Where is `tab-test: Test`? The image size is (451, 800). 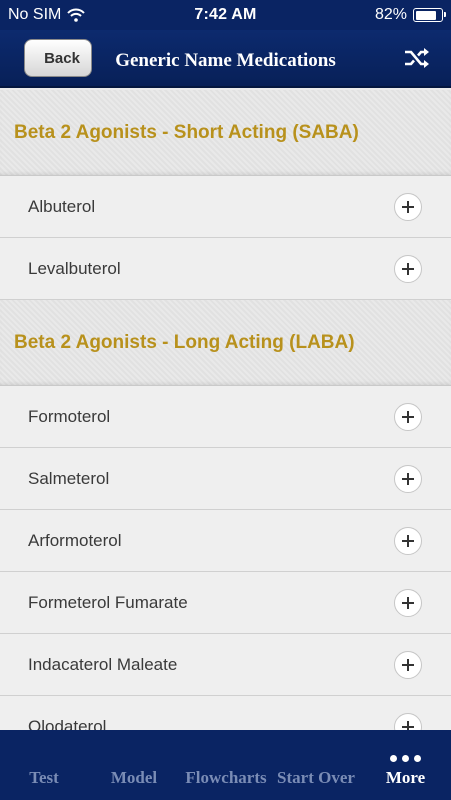
tab-test: Test is located at coordinates (44, 765).